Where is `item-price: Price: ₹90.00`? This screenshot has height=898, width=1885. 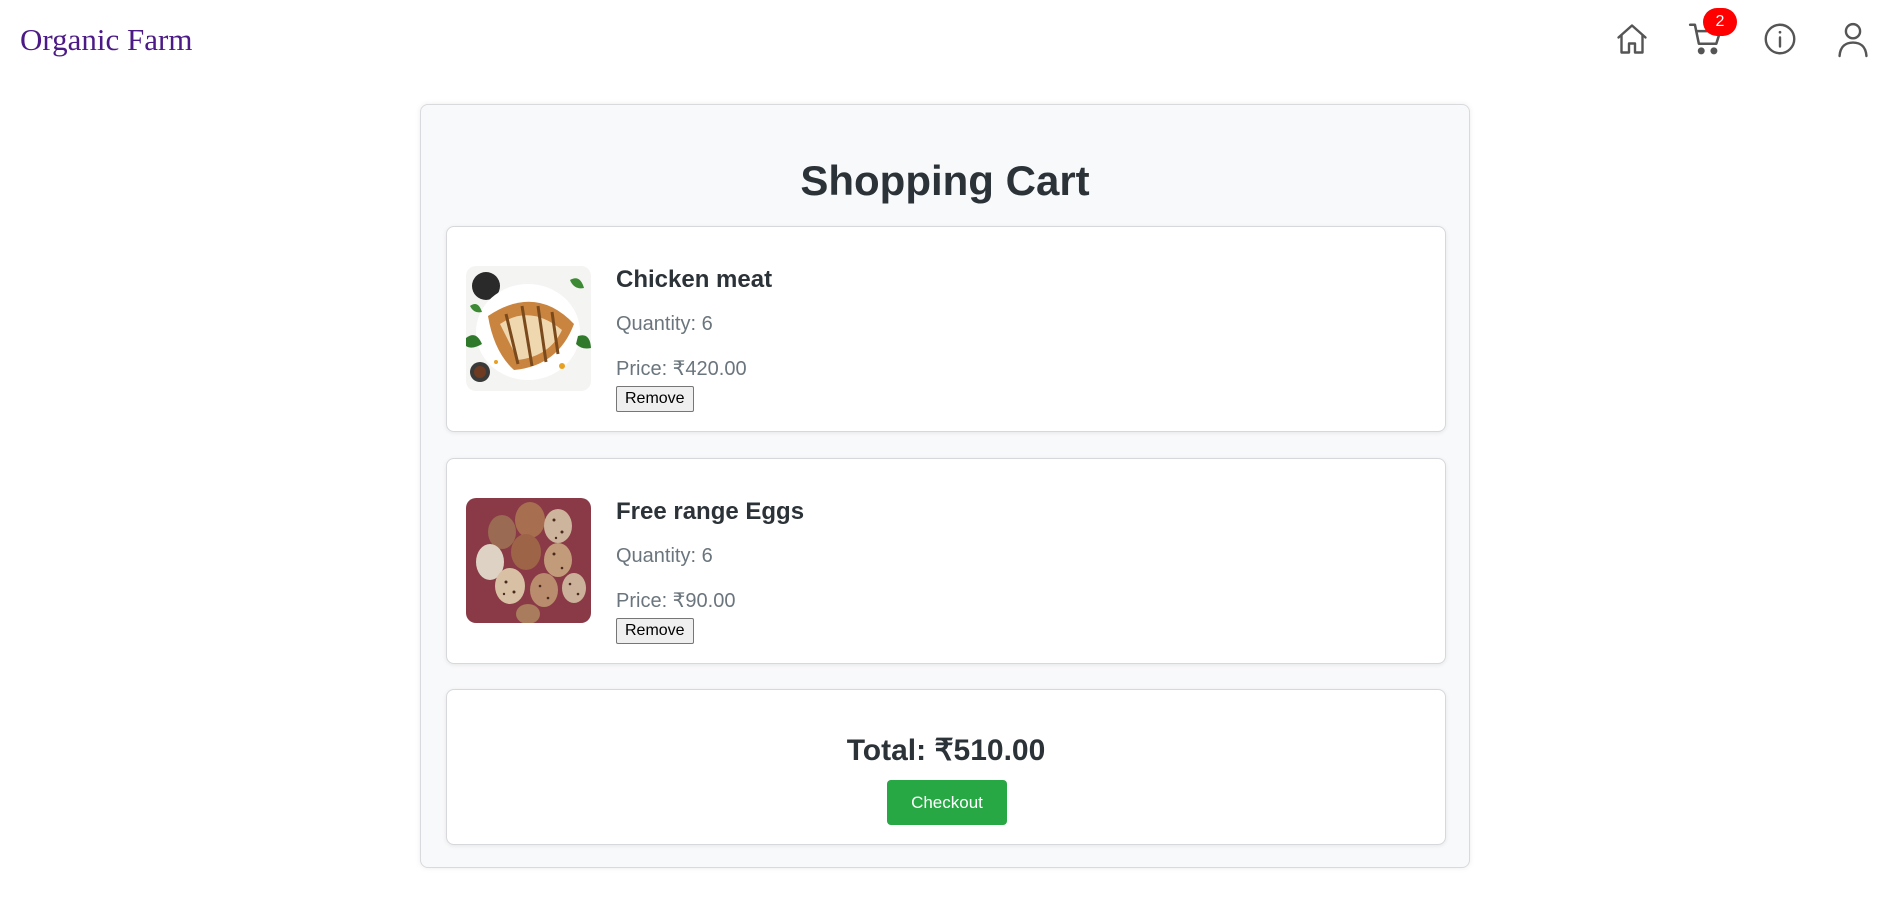 item-price: Price: ₹90.00 is located at coordinates (676, 601).